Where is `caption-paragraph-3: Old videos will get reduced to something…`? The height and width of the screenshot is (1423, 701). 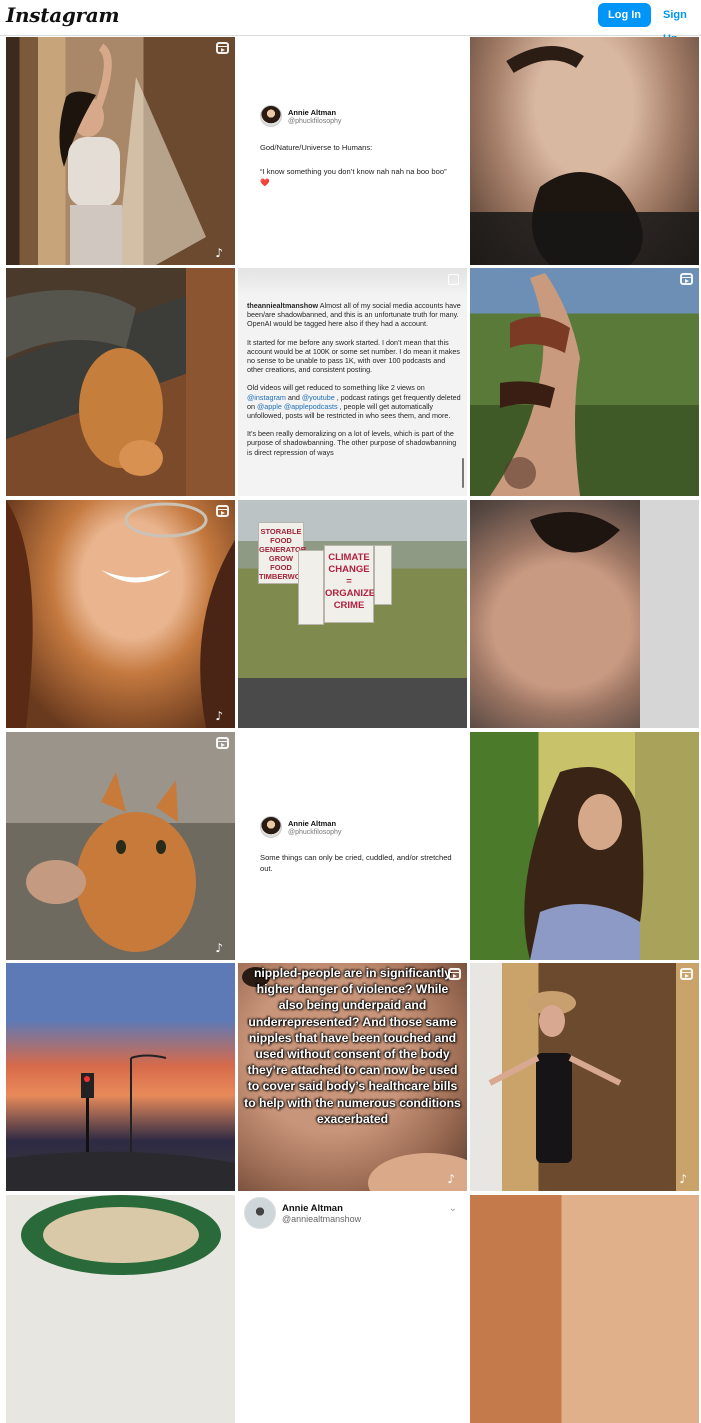
caption-paragraph-3: Old videos will get reduced to something… is located at coordinates (354, 401).